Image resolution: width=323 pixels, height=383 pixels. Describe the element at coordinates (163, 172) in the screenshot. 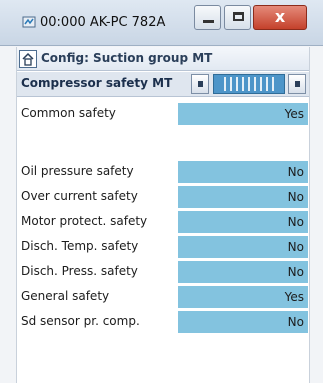

I see `list-item: Oil pressure safety No` at that location.